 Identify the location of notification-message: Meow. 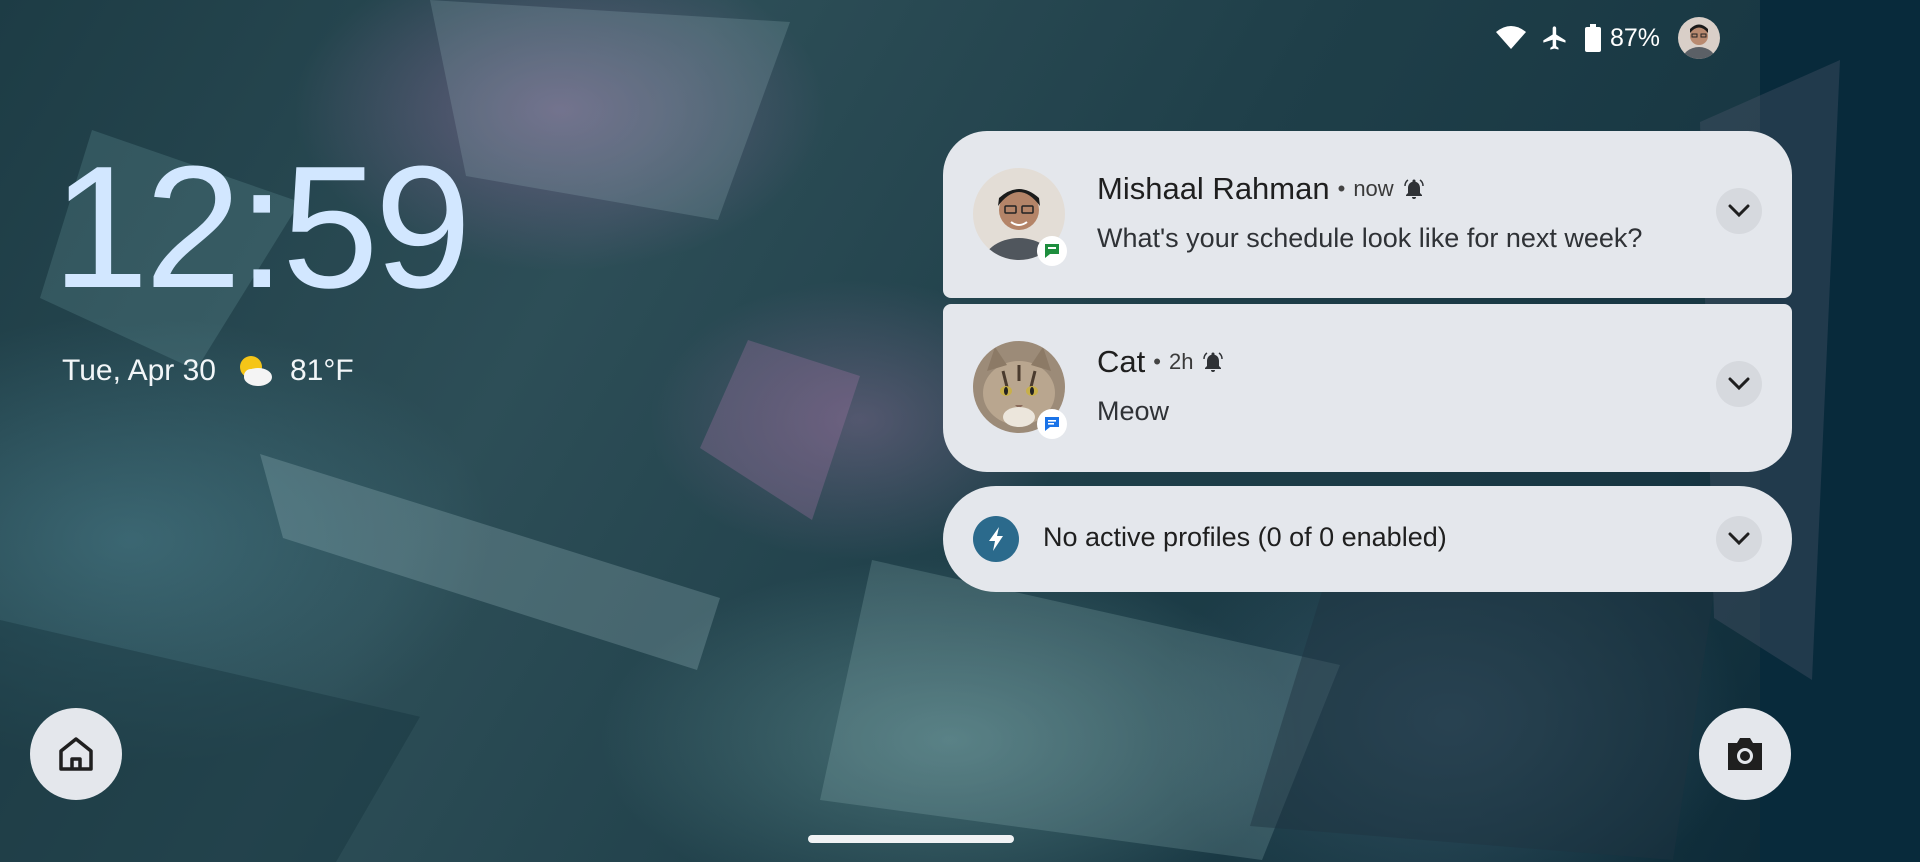
(1133, 411).